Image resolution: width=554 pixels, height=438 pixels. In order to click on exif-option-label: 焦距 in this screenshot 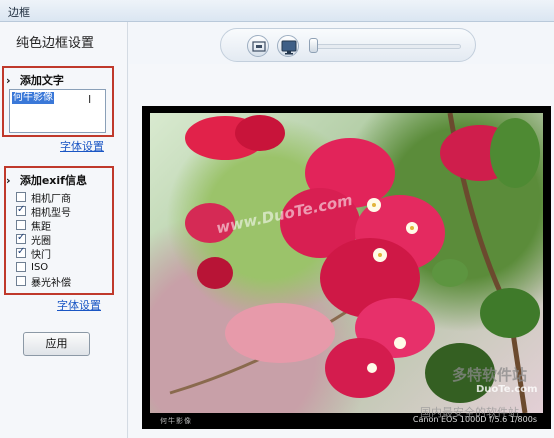, I will do `click(41, 227)`.